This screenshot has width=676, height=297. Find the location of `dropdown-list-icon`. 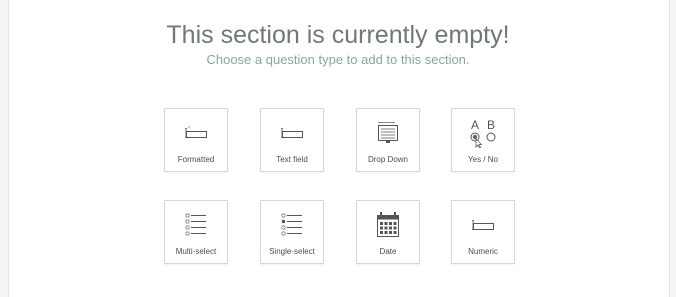

dropdown-list-icon is located at coordinates (388, 133).